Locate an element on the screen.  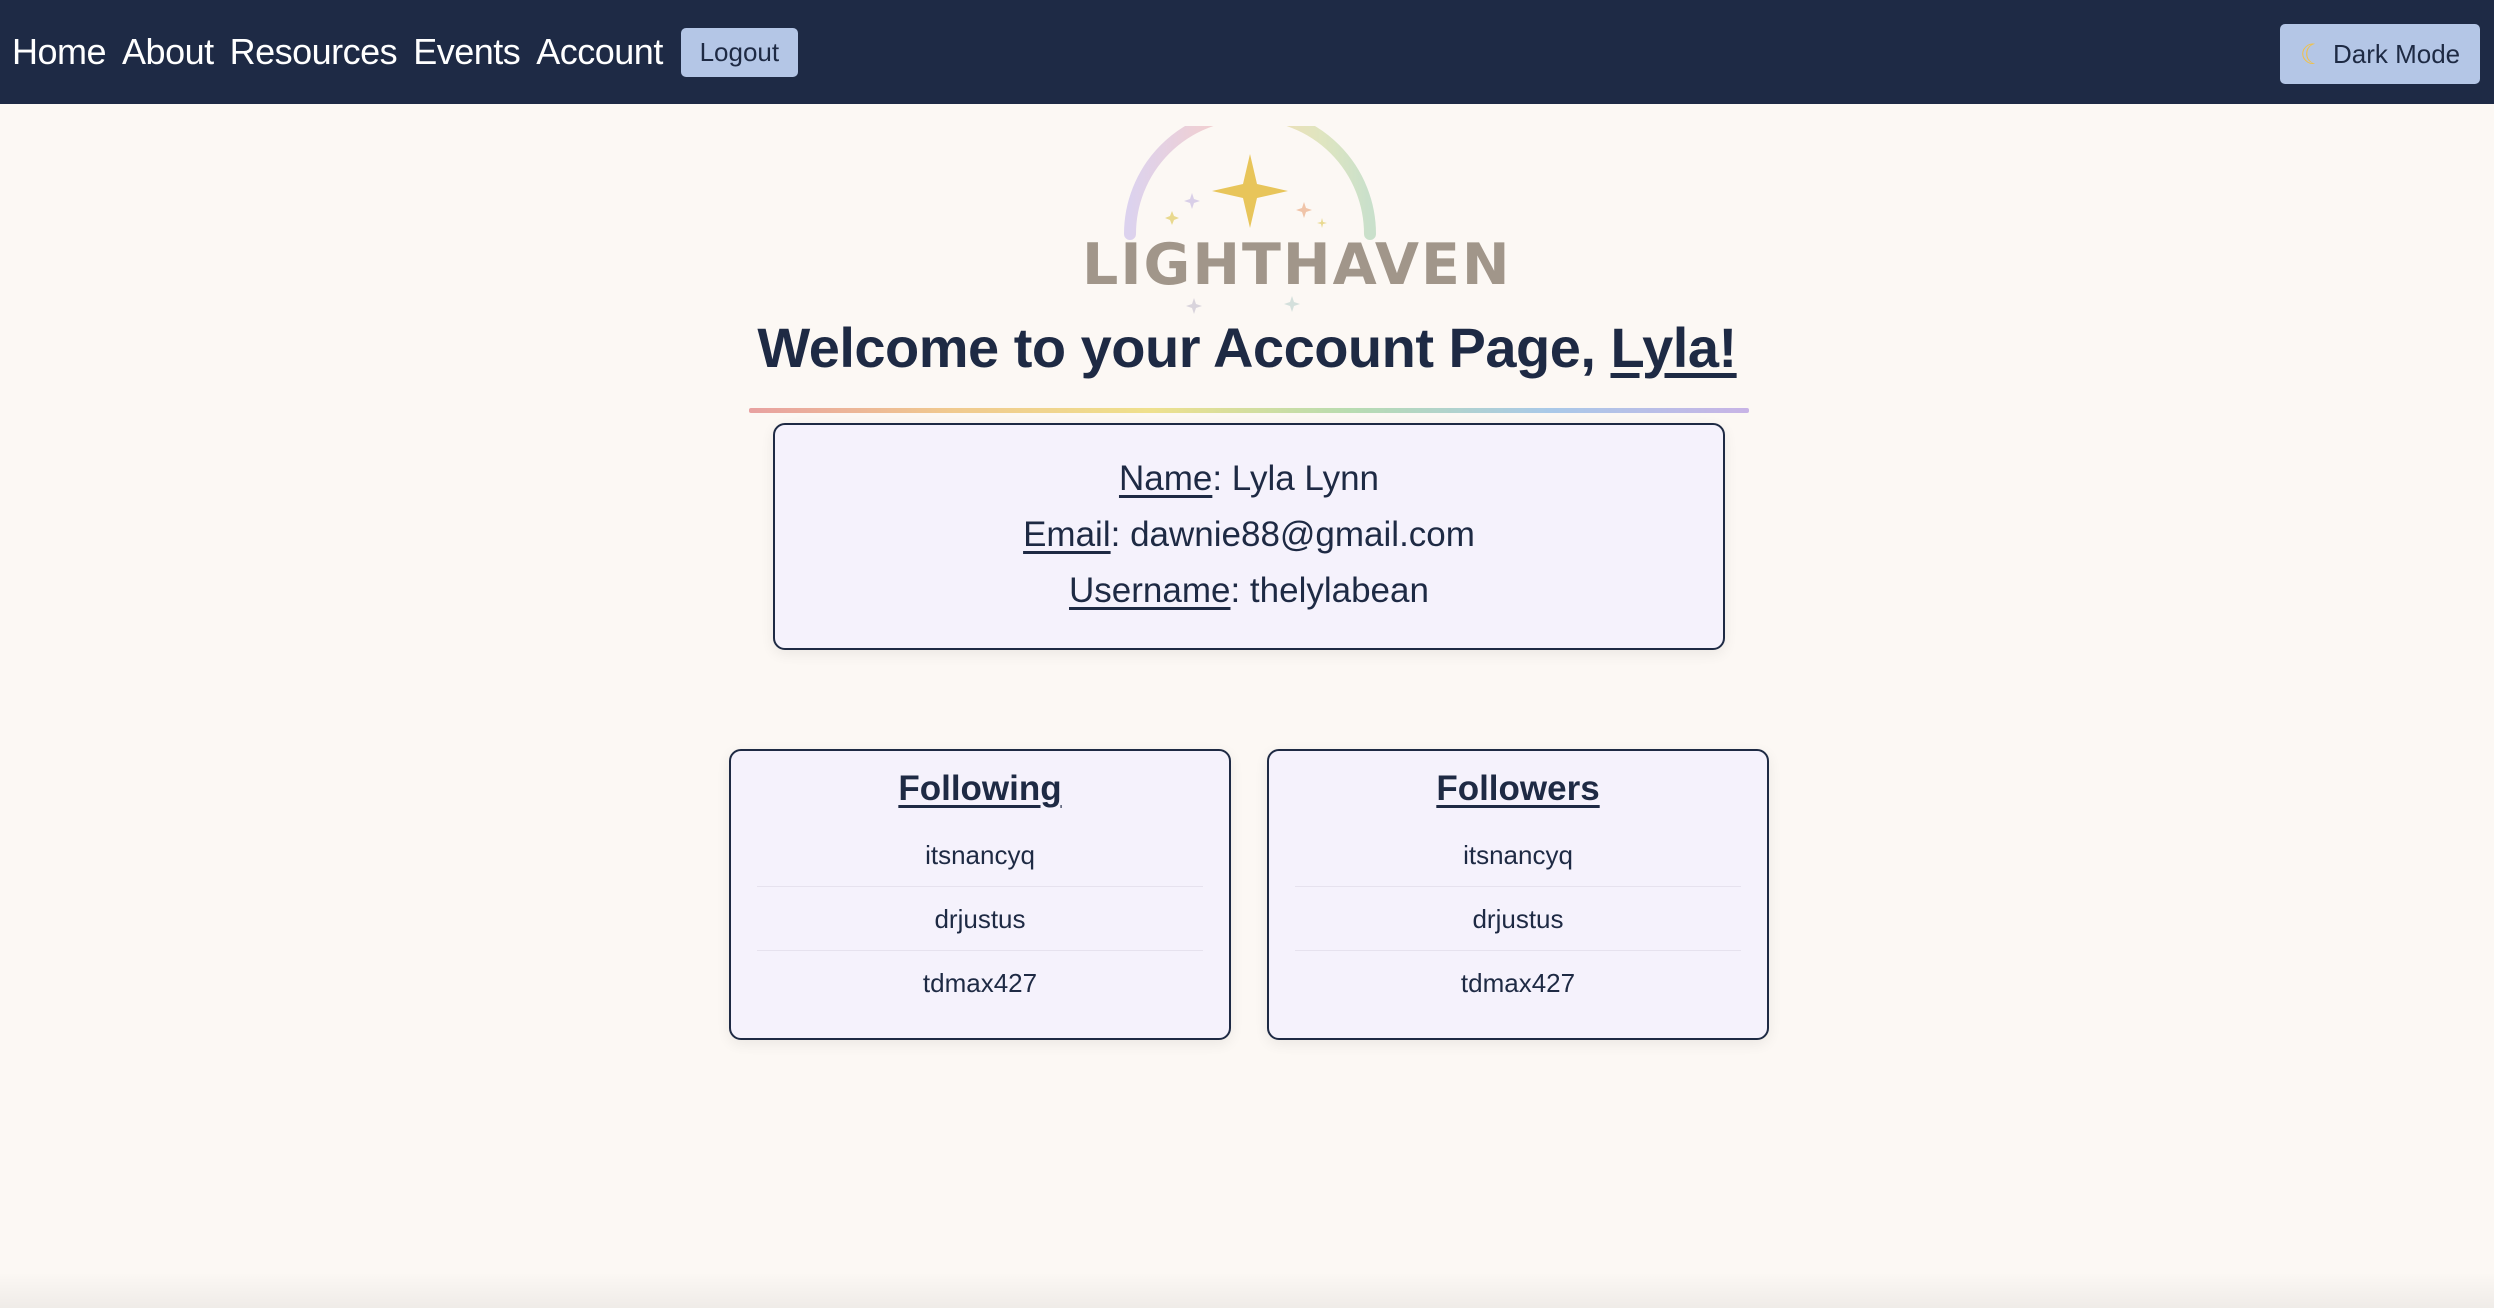
email-value: dawnie88@gmail.com is located at coordinates (1302, 534).